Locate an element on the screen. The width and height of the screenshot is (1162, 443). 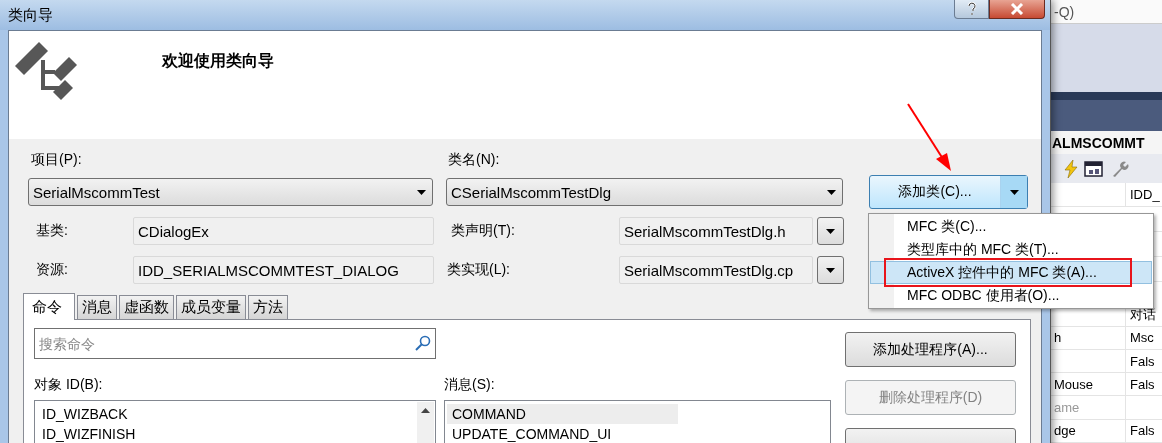
search-icon is located at coordinates (423, 343).